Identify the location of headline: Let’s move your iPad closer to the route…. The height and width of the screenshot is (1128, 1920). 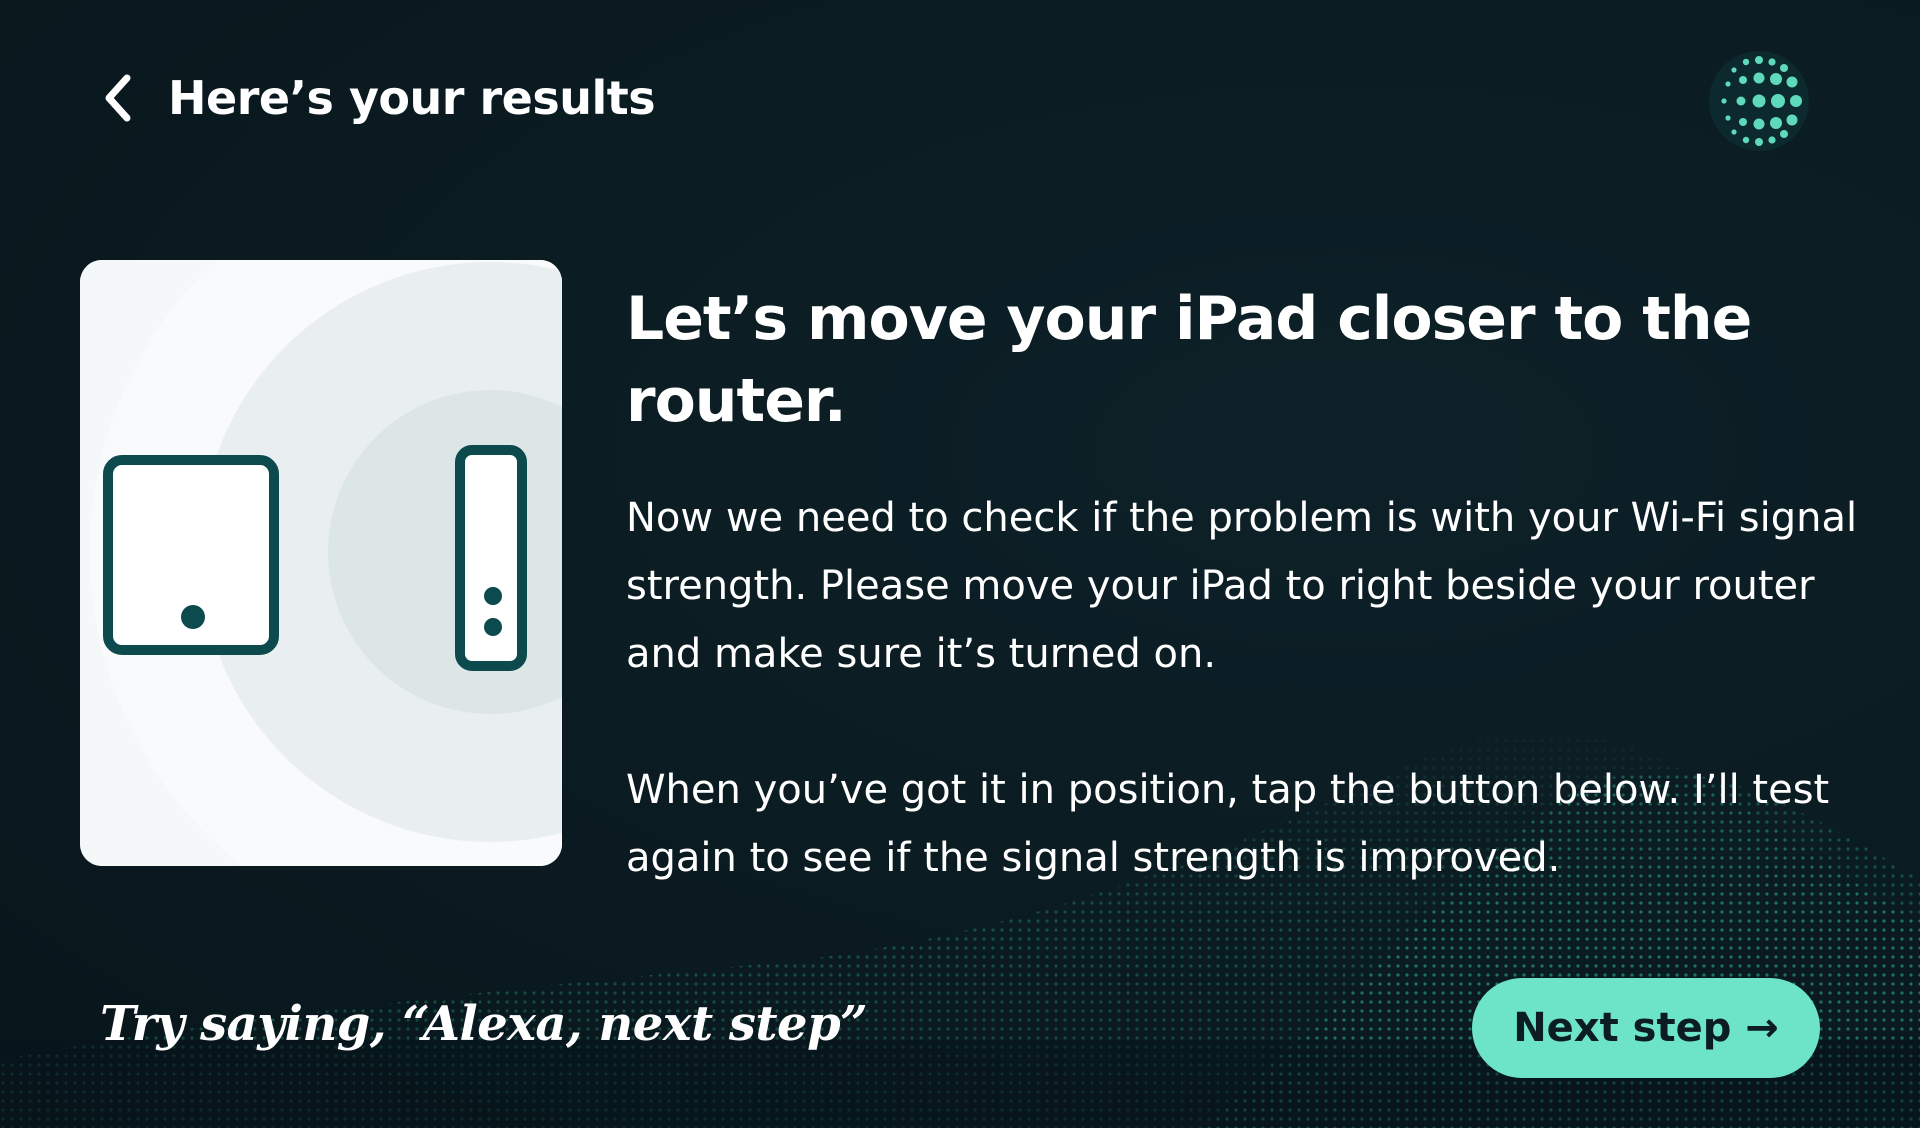
(1189, 360).